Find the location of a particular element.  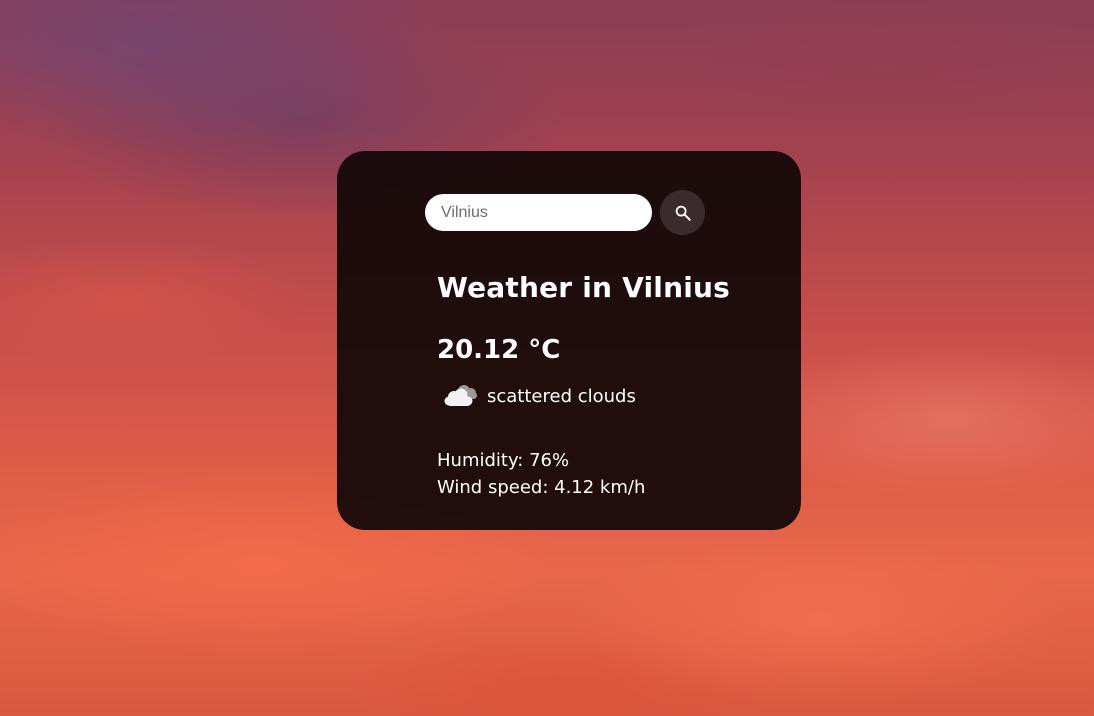

search-button is located at coordinates (682, 212).